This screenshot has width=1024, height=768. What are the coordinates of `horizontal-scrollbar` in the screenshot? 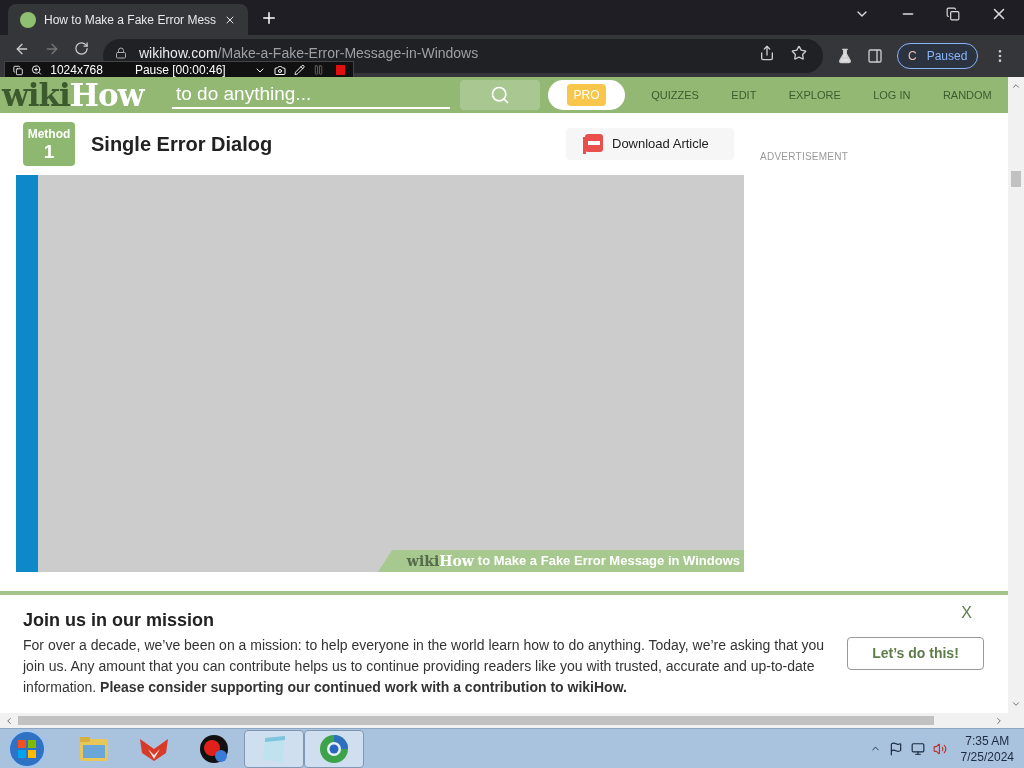 It's located at (512, 720).